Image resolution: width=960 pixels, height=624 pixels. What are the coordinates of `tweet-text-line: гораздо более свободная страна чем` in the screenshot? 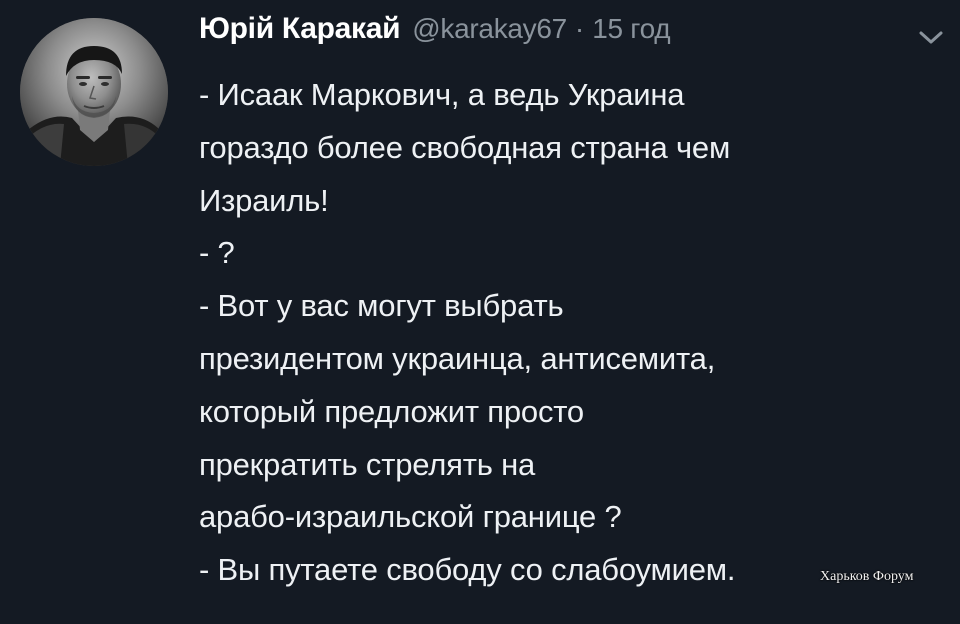 It's located at (465, 147).